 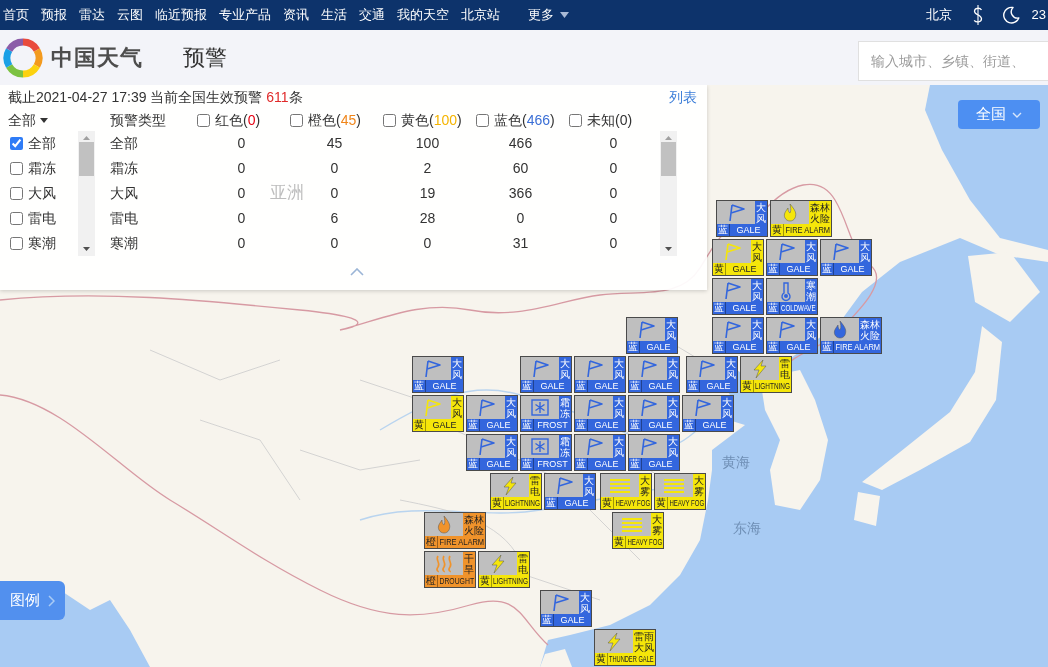 What do you see at coordinates (455, 530) in the screenshot?
I see `warning-marker: 森林火险 橙 FIRE ALARM` at bounding box center [455, 530].